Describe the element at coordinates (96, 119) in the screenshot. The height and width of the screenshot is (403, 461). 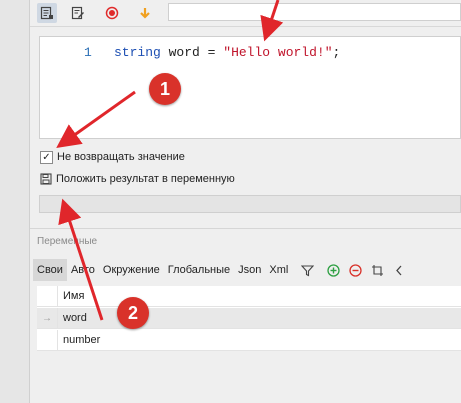
I see `arrow-to-checkbox` at that location.